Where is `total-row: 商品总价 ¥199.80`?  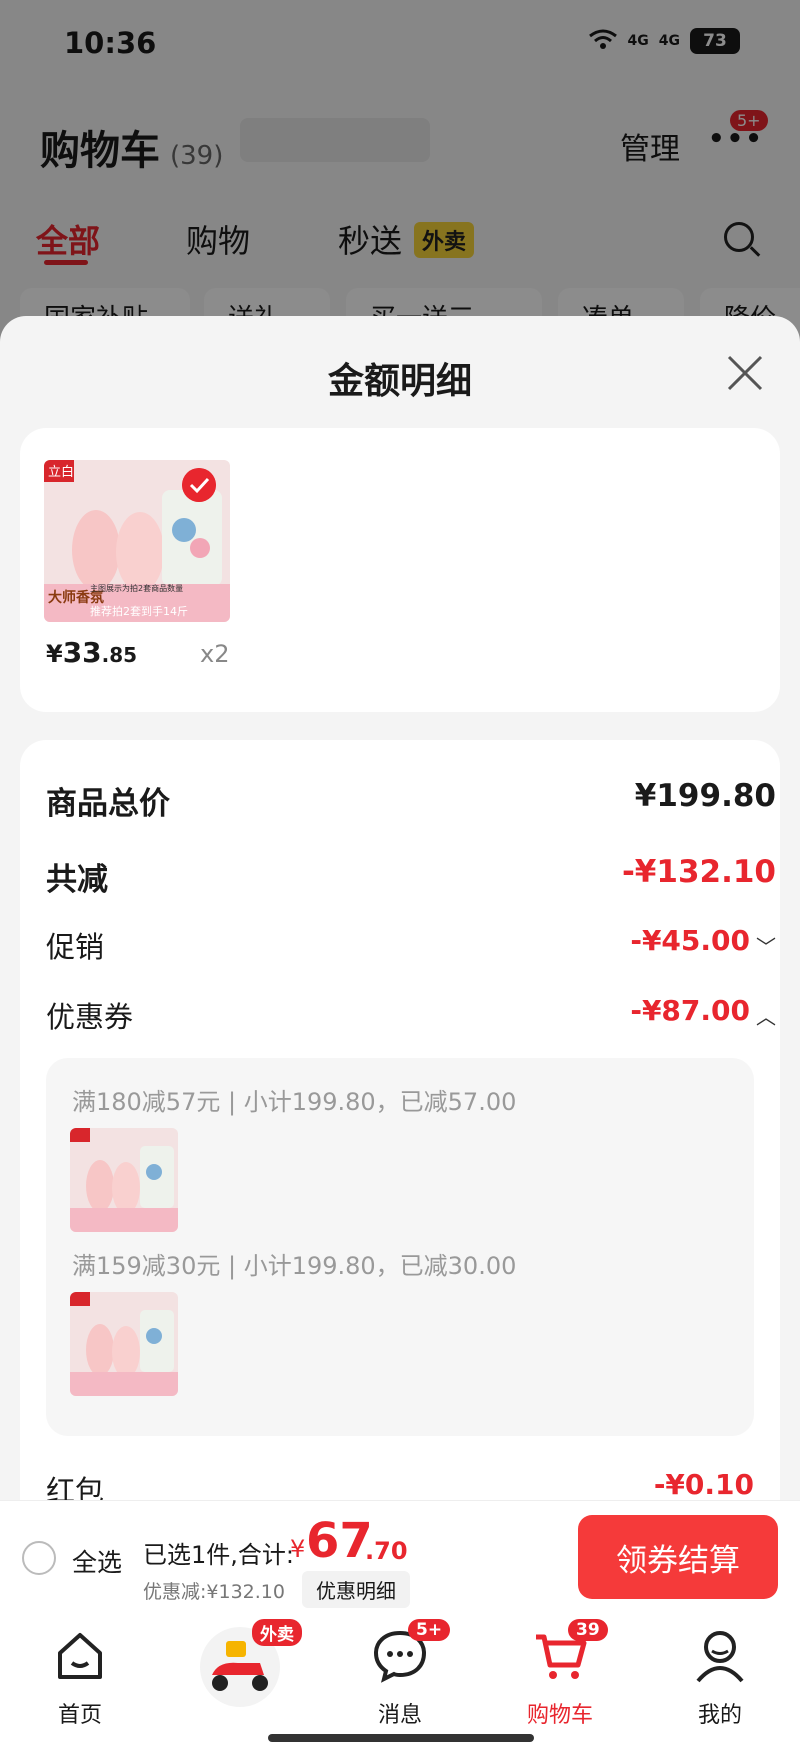 total-row: 商品总价 ¥199.80 is located at coordinates (411, 803).